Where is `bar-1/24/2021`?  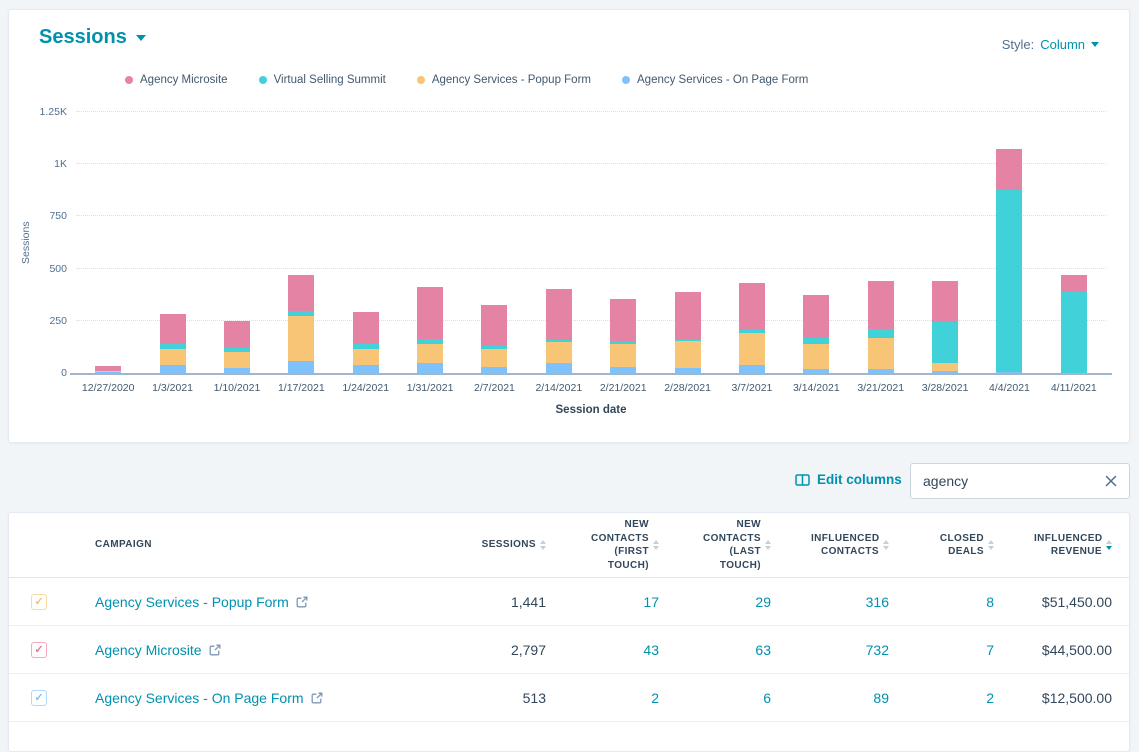 bar-1/24/2021 is located at coordinates (365, 342).